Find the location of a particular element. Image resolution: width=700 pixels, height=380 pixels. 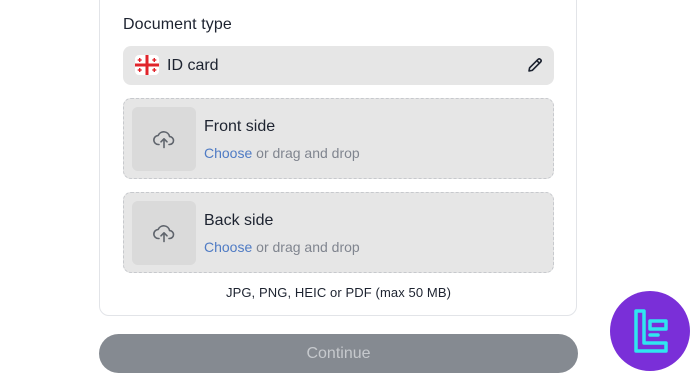

front-side-instructions: Choose or drag and drop is located at coordinates (282, 153).